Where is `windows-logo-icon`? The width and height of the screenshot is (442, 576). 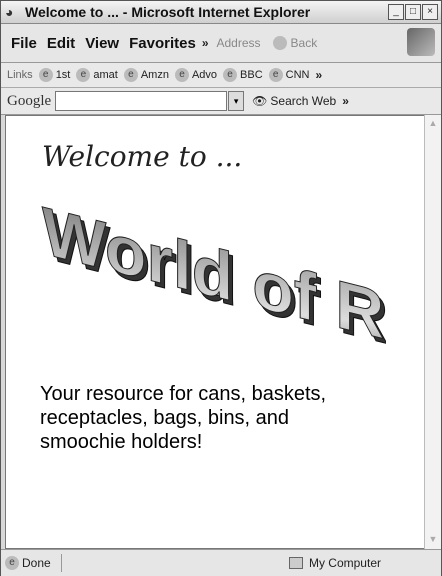
windows-logo-icon is located at coordinates (421, 42).